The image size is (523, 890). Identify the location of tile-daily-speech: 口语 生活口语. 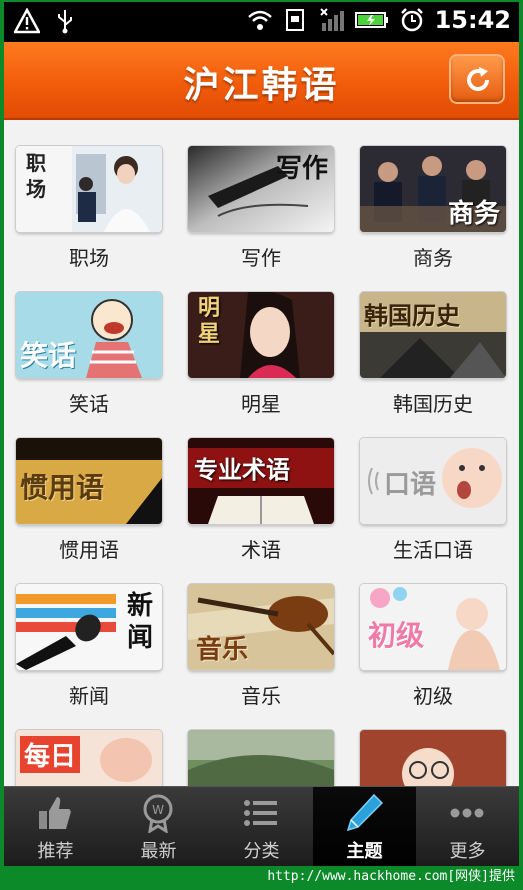
(433, 500).